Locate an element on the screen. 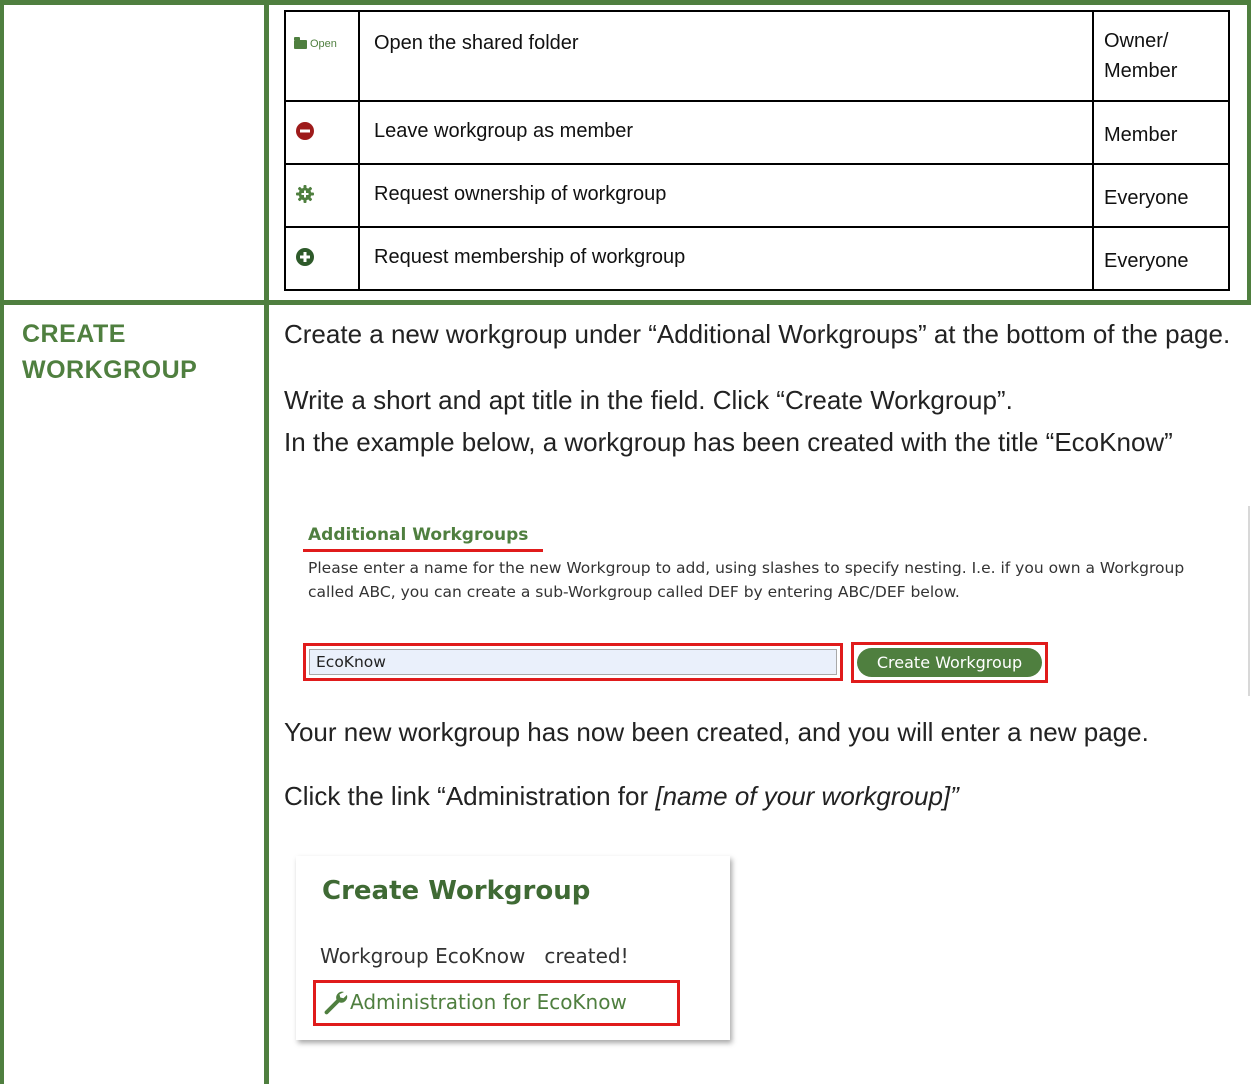 The width and height of the screenshot is (1251, 1084). workgroup-name-input is located at coordinates (573, 662).